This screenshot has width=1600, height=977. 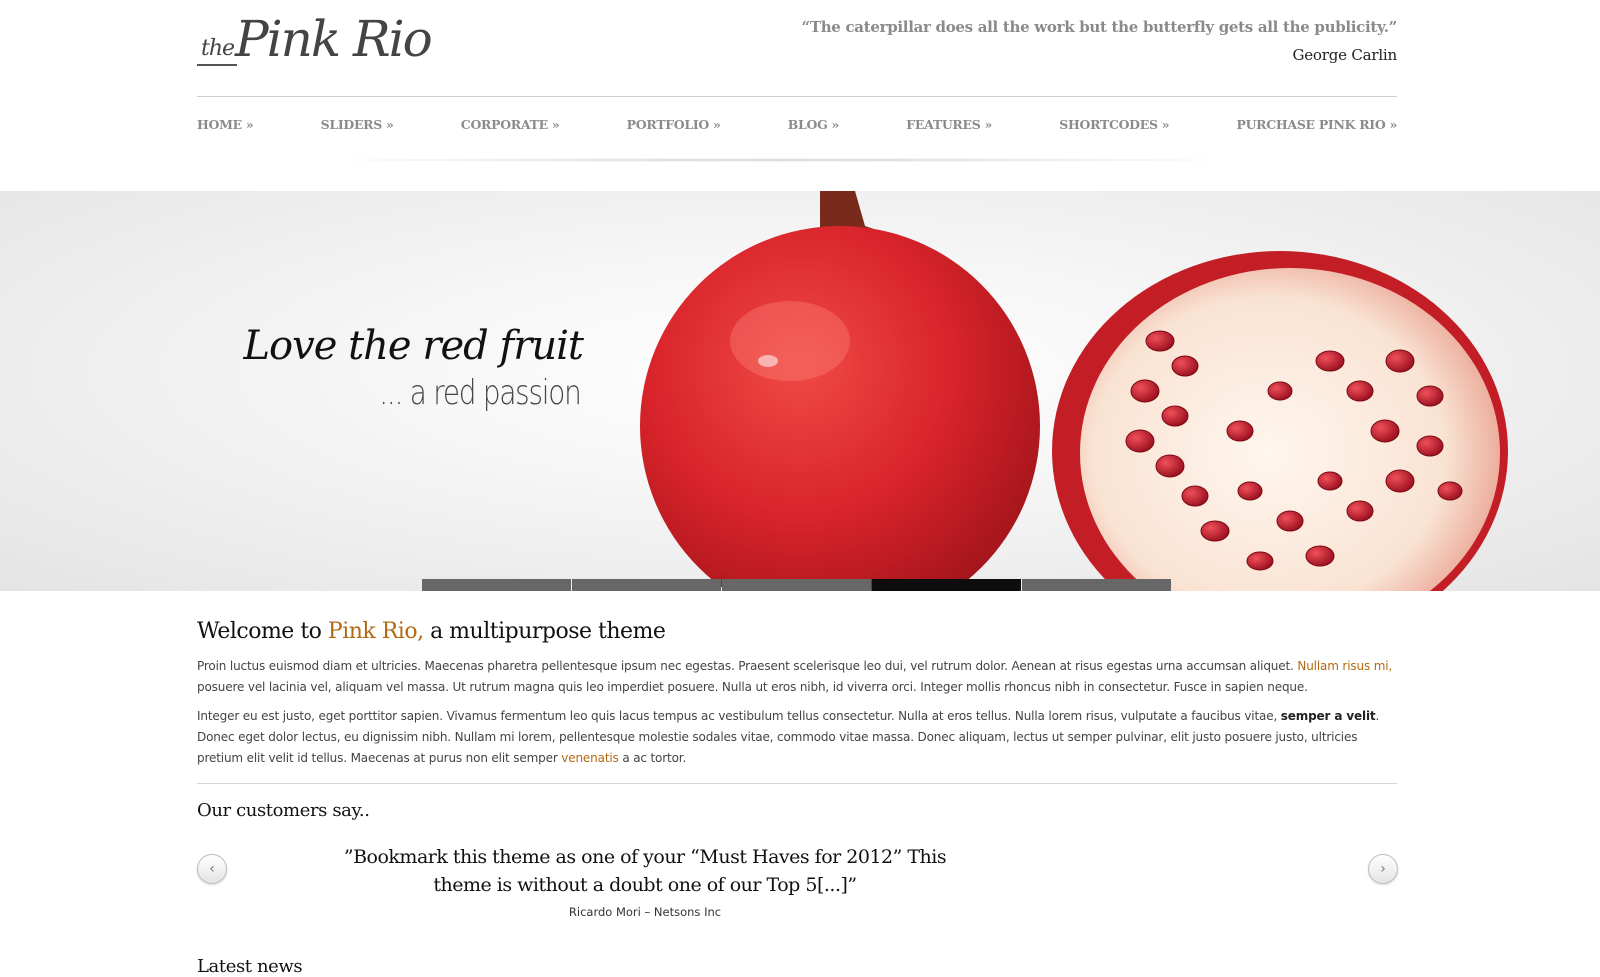 What do you see at coordinates (357, 124) in the screenshot?
I see `nav-item-sliders: SLIDERS »` at bounding box center [357, 124].